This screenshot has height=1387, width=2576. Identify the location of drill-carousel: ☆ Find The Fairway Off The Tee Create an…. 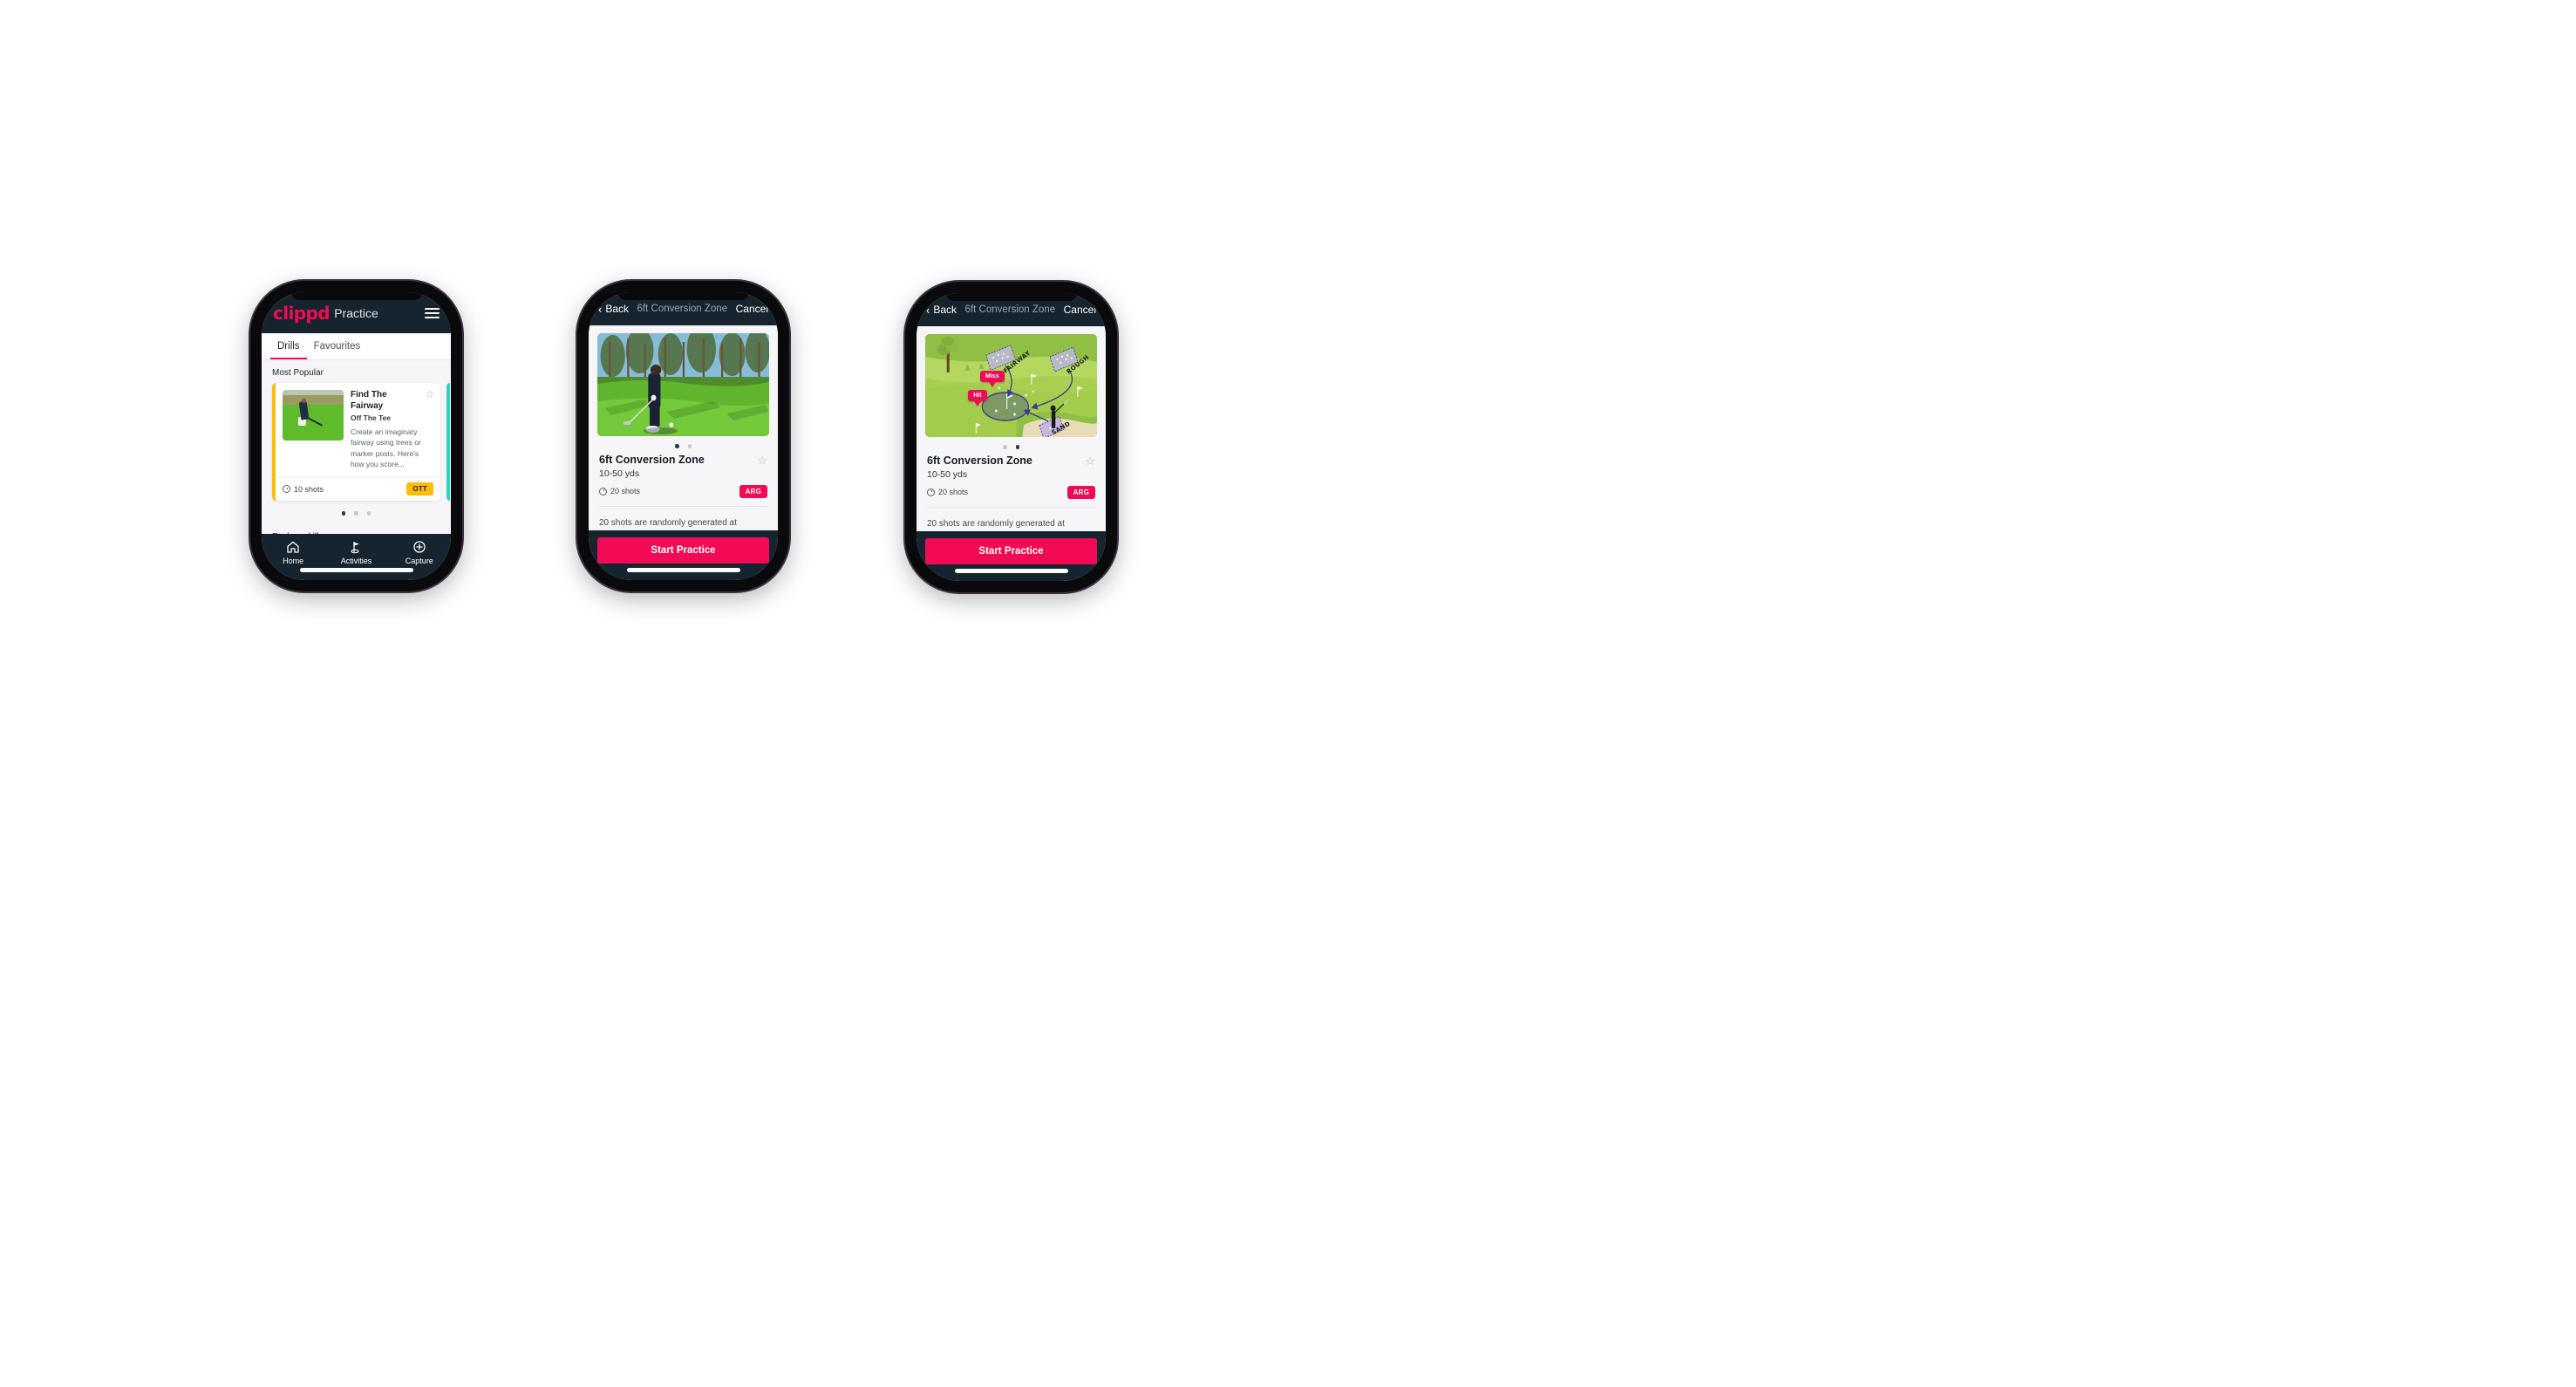
(357, 443).